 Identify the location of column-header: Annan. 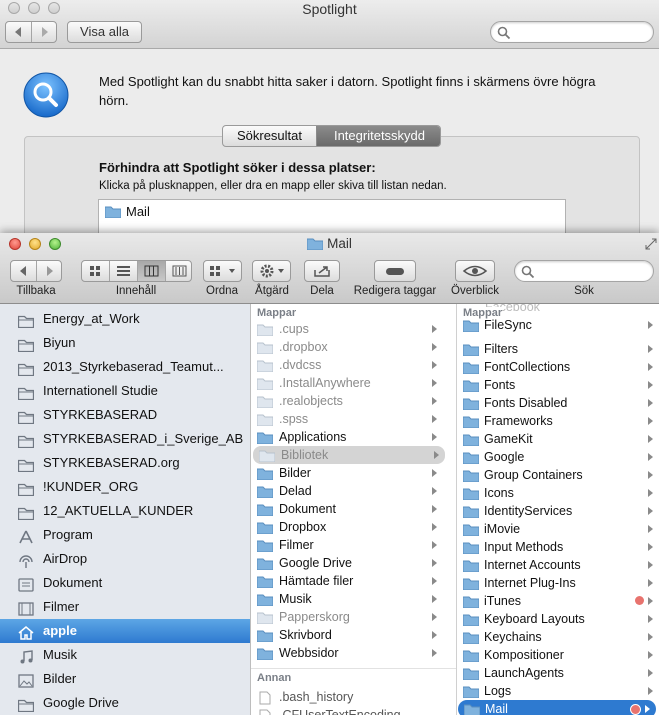
(274, 678).